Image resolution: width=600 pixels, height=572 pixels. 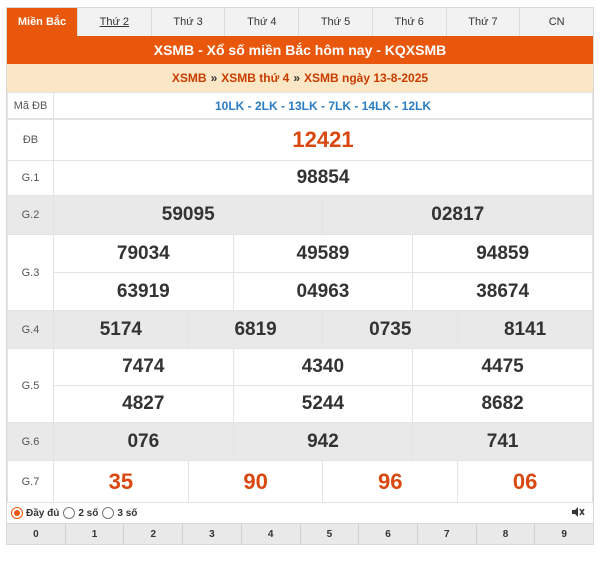 What do you see at coordinates (556, 22) in the screenshot?
I see `tab-cn: CN` at bounding box center [556, 22].